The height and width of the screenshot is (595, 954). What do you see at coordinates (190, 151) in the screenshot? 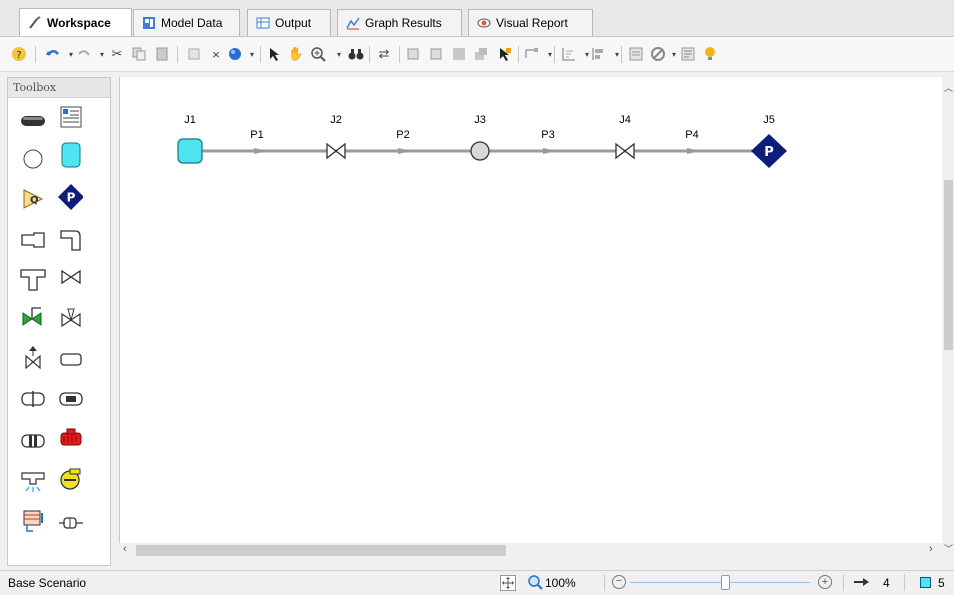
I see `junction-j1-reservoir` at bounding box center [190, 151].